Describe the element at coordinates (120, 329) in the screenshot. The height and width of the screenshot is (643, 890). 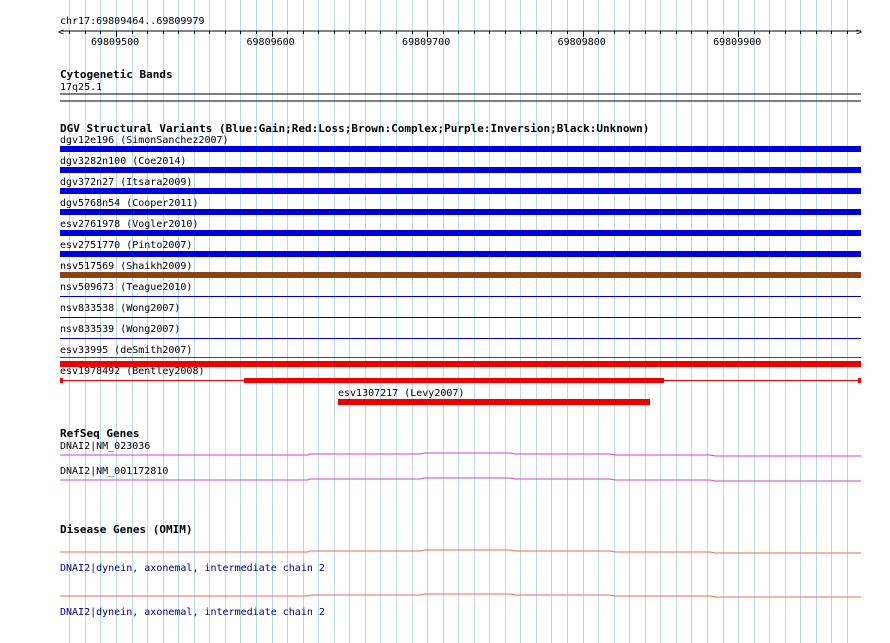
I see `dgv-variant-label: nsv833539 (Wong2007)` at that location.